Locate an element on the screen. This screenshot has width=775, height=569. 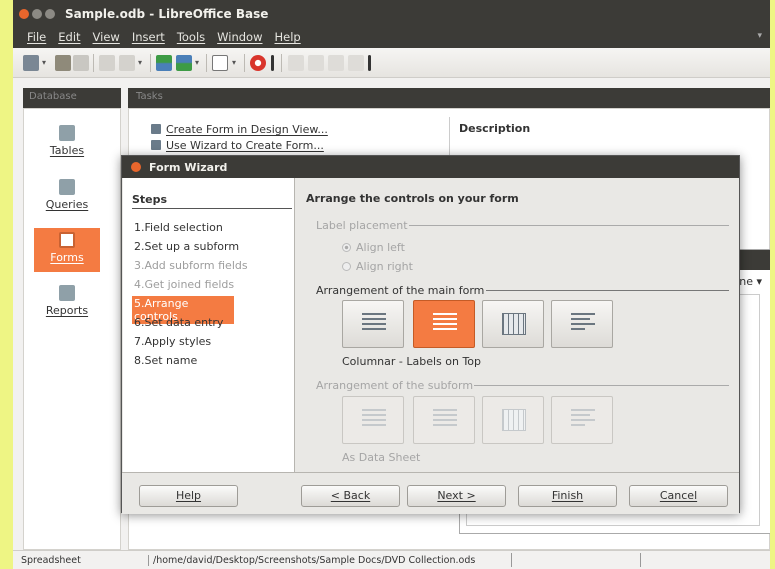
step-set-up-subform: 2.Set up a subform is located at coordinates (186, 246).